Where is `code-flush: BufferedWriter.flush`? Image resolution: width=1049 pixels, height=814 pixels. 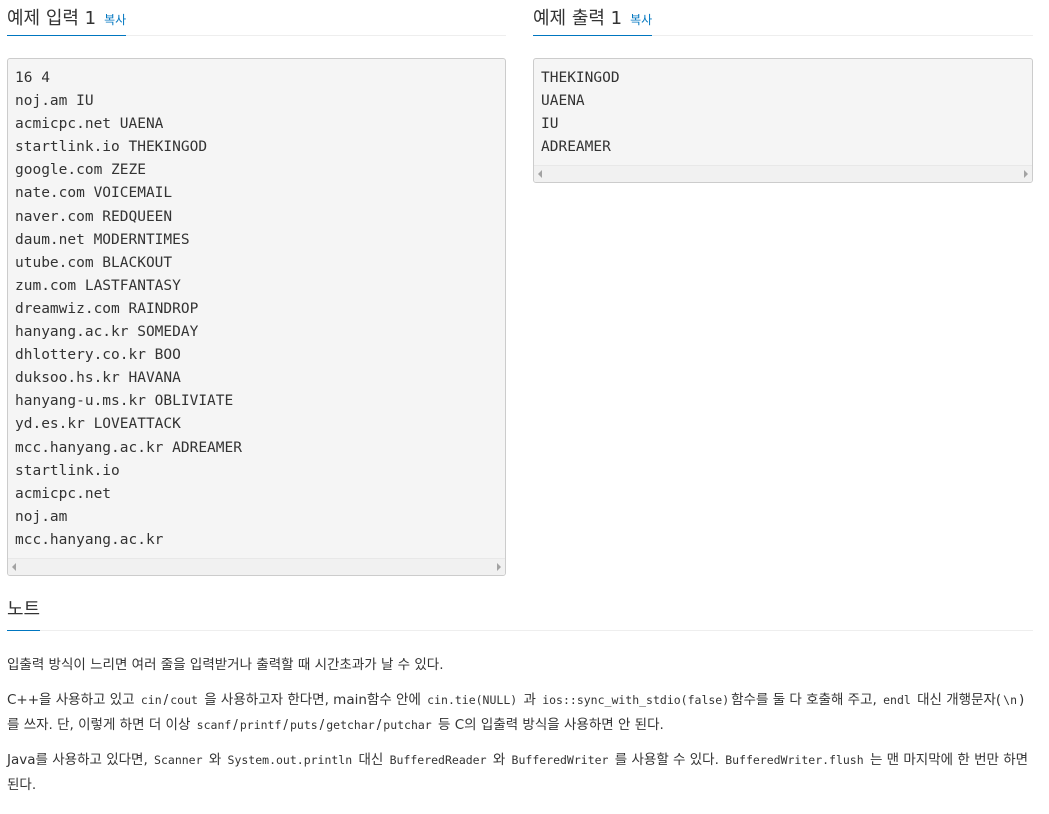 code-flush: BufferedWriter.flush is located at coordinates (794, 760).